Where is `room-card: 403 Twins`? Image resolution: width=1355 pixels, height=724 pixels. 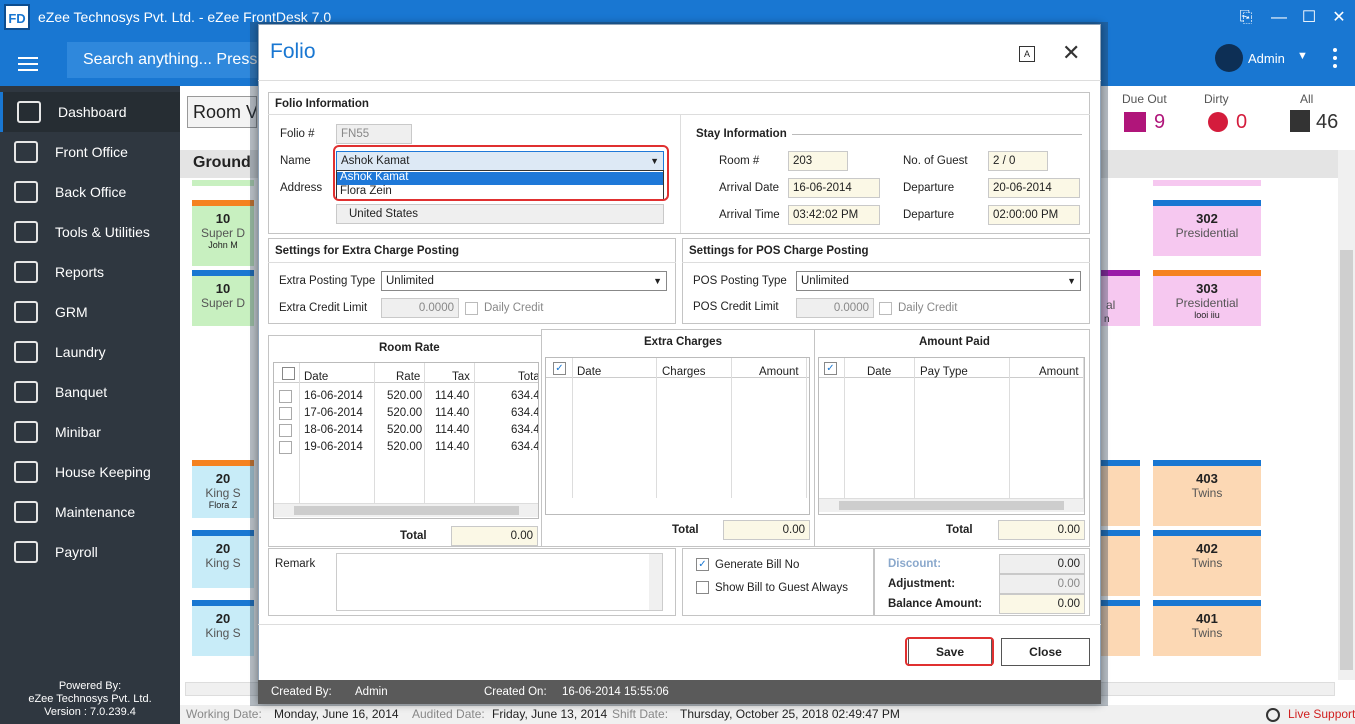
room-card: 403 Twins is located at coordinates (1207, 493).